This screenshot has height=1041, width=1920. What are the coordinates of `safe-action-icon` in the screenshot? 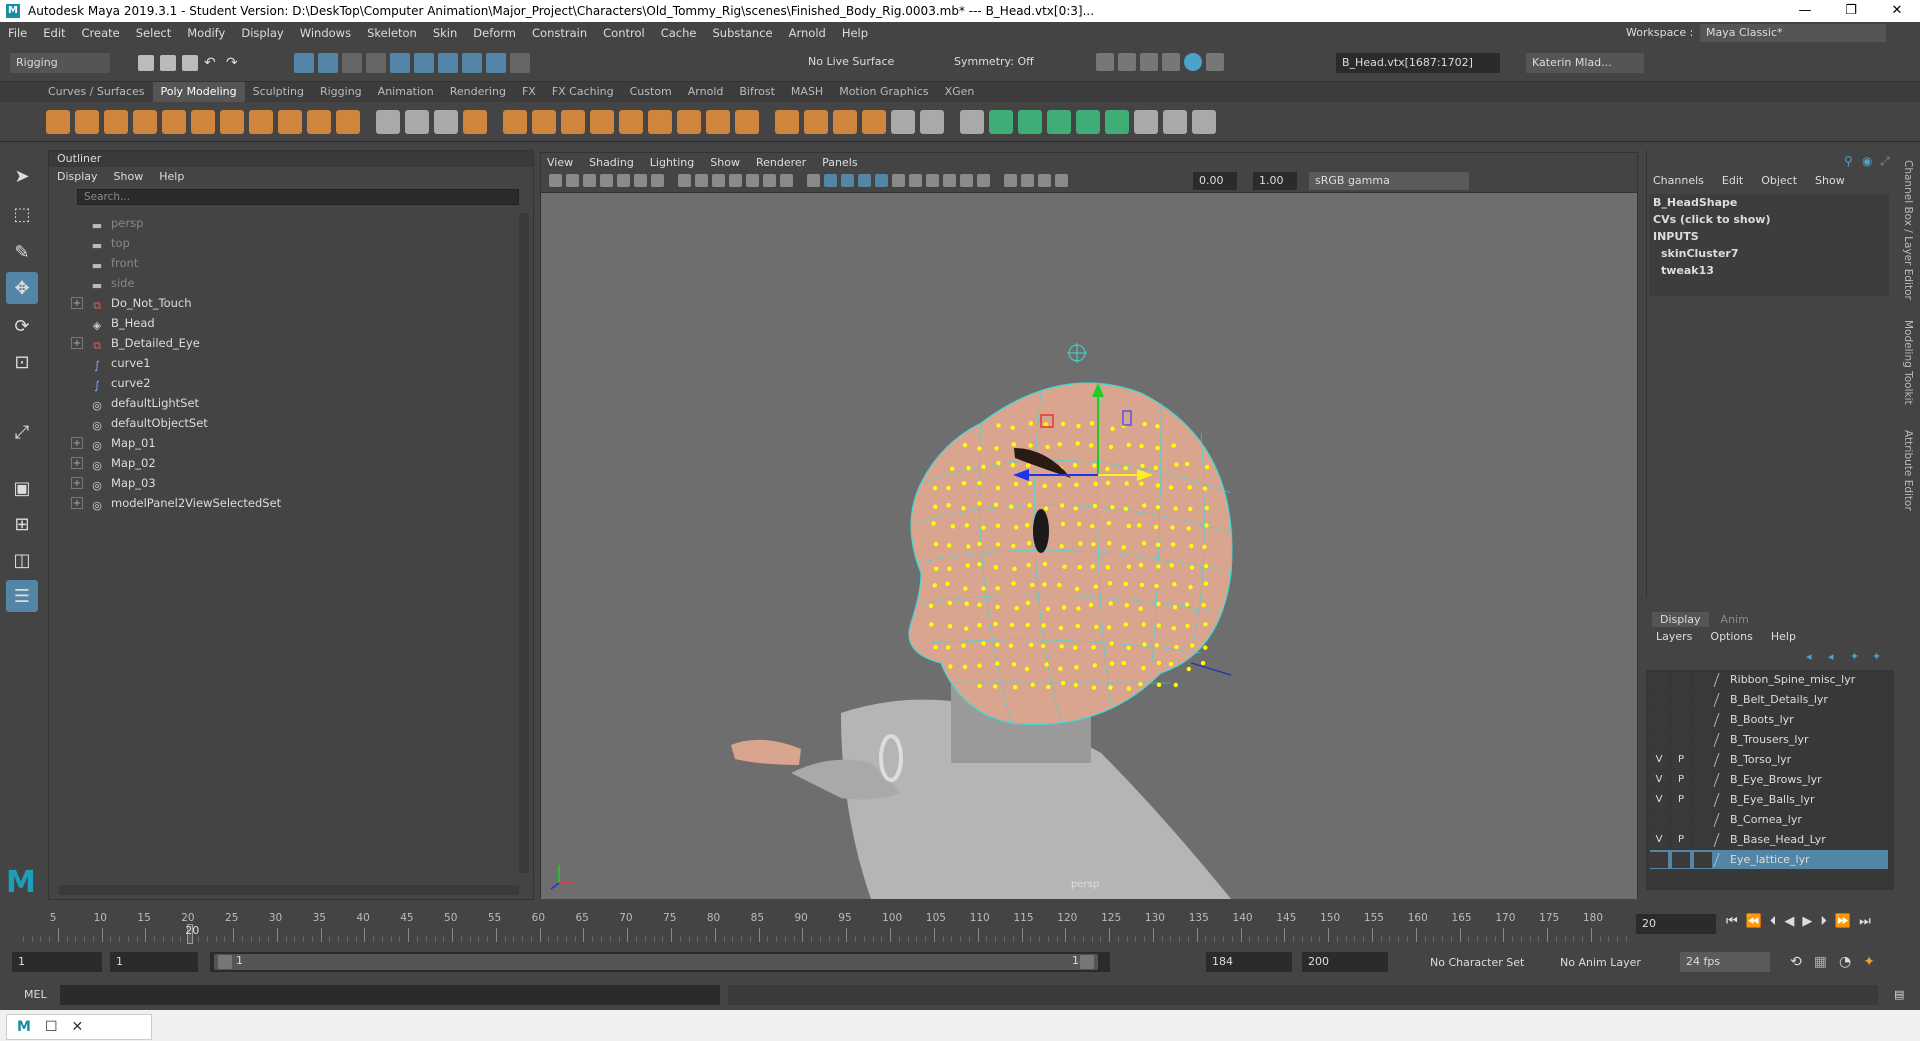 It's located at (769, 180).